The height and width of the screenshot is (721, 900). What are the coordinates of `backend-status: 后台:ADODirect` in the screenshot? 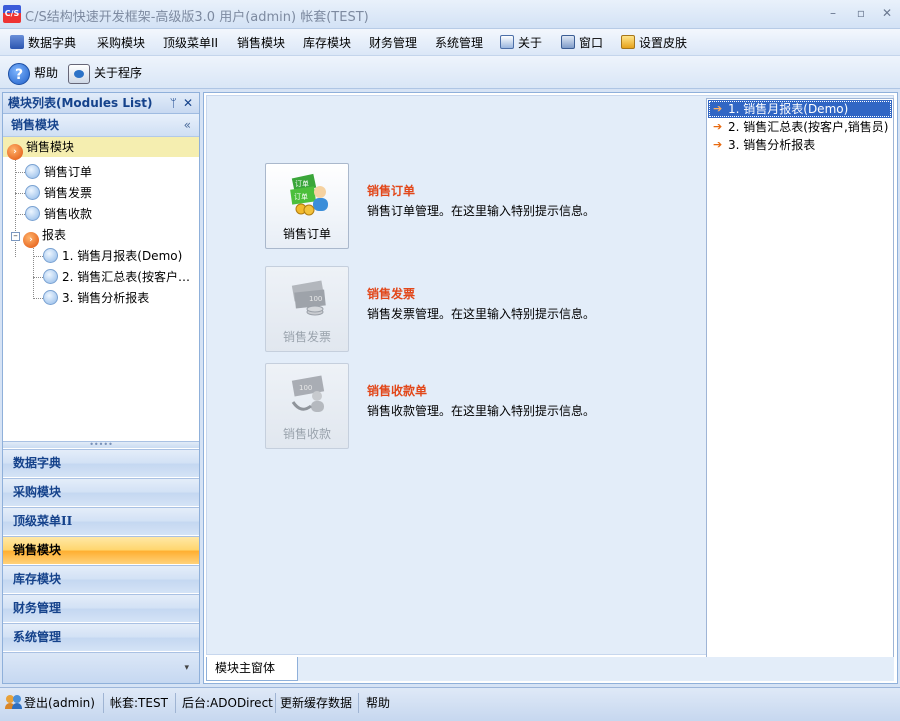 It's located at (227, 703).